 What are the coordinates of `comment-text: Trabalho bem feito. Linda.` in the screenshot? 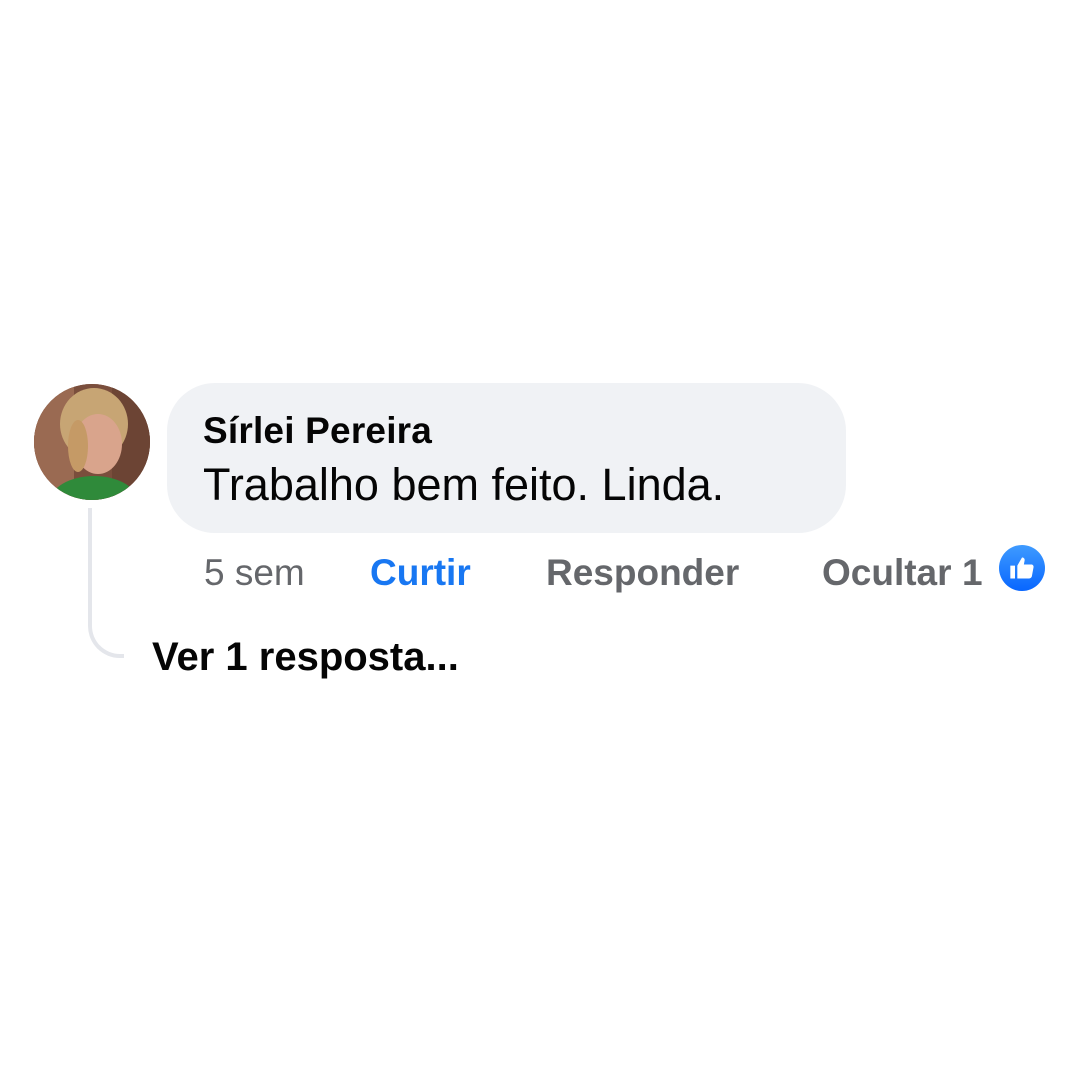 It's located at (464, 484).